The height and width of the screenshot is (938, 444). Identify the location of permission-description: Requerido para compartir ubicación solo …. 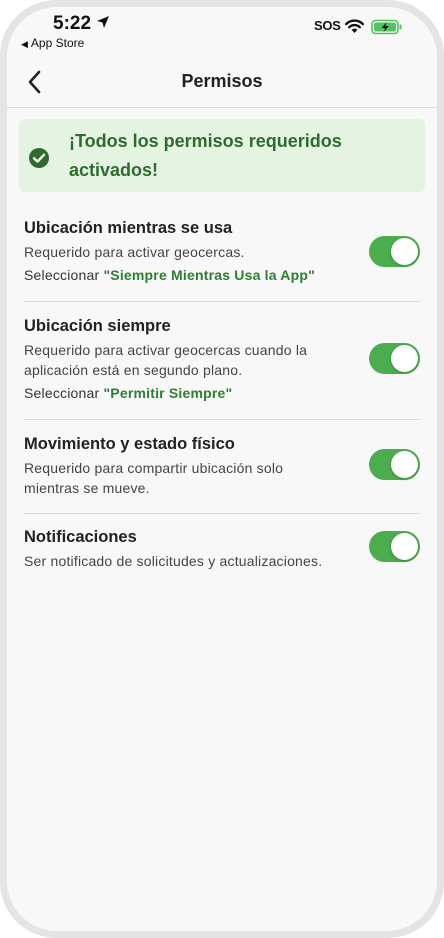
(154, 478).